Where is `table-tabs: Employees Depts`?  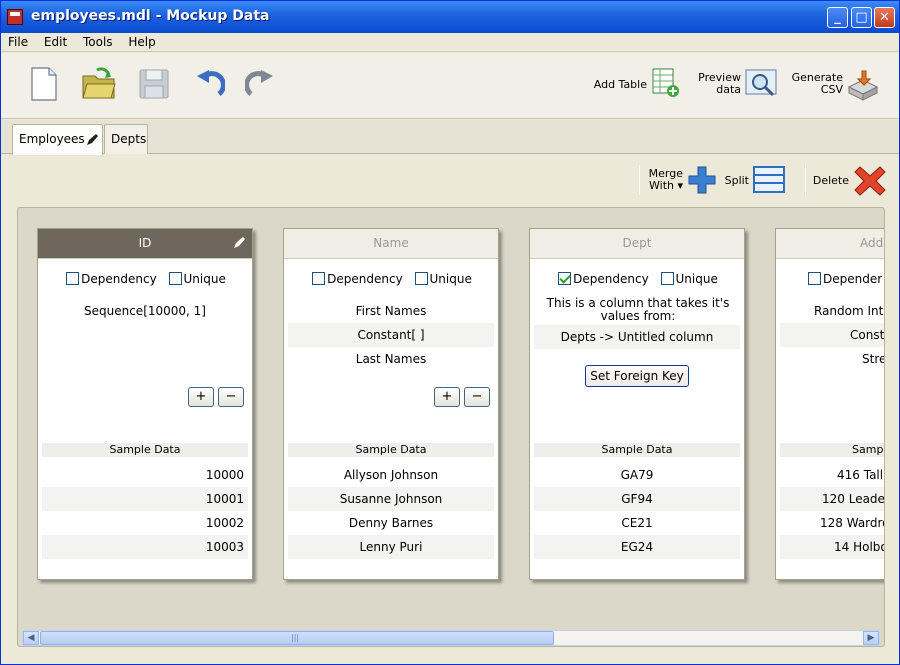
table-tabs: Employees Depts is located at coordinates (450, 137).